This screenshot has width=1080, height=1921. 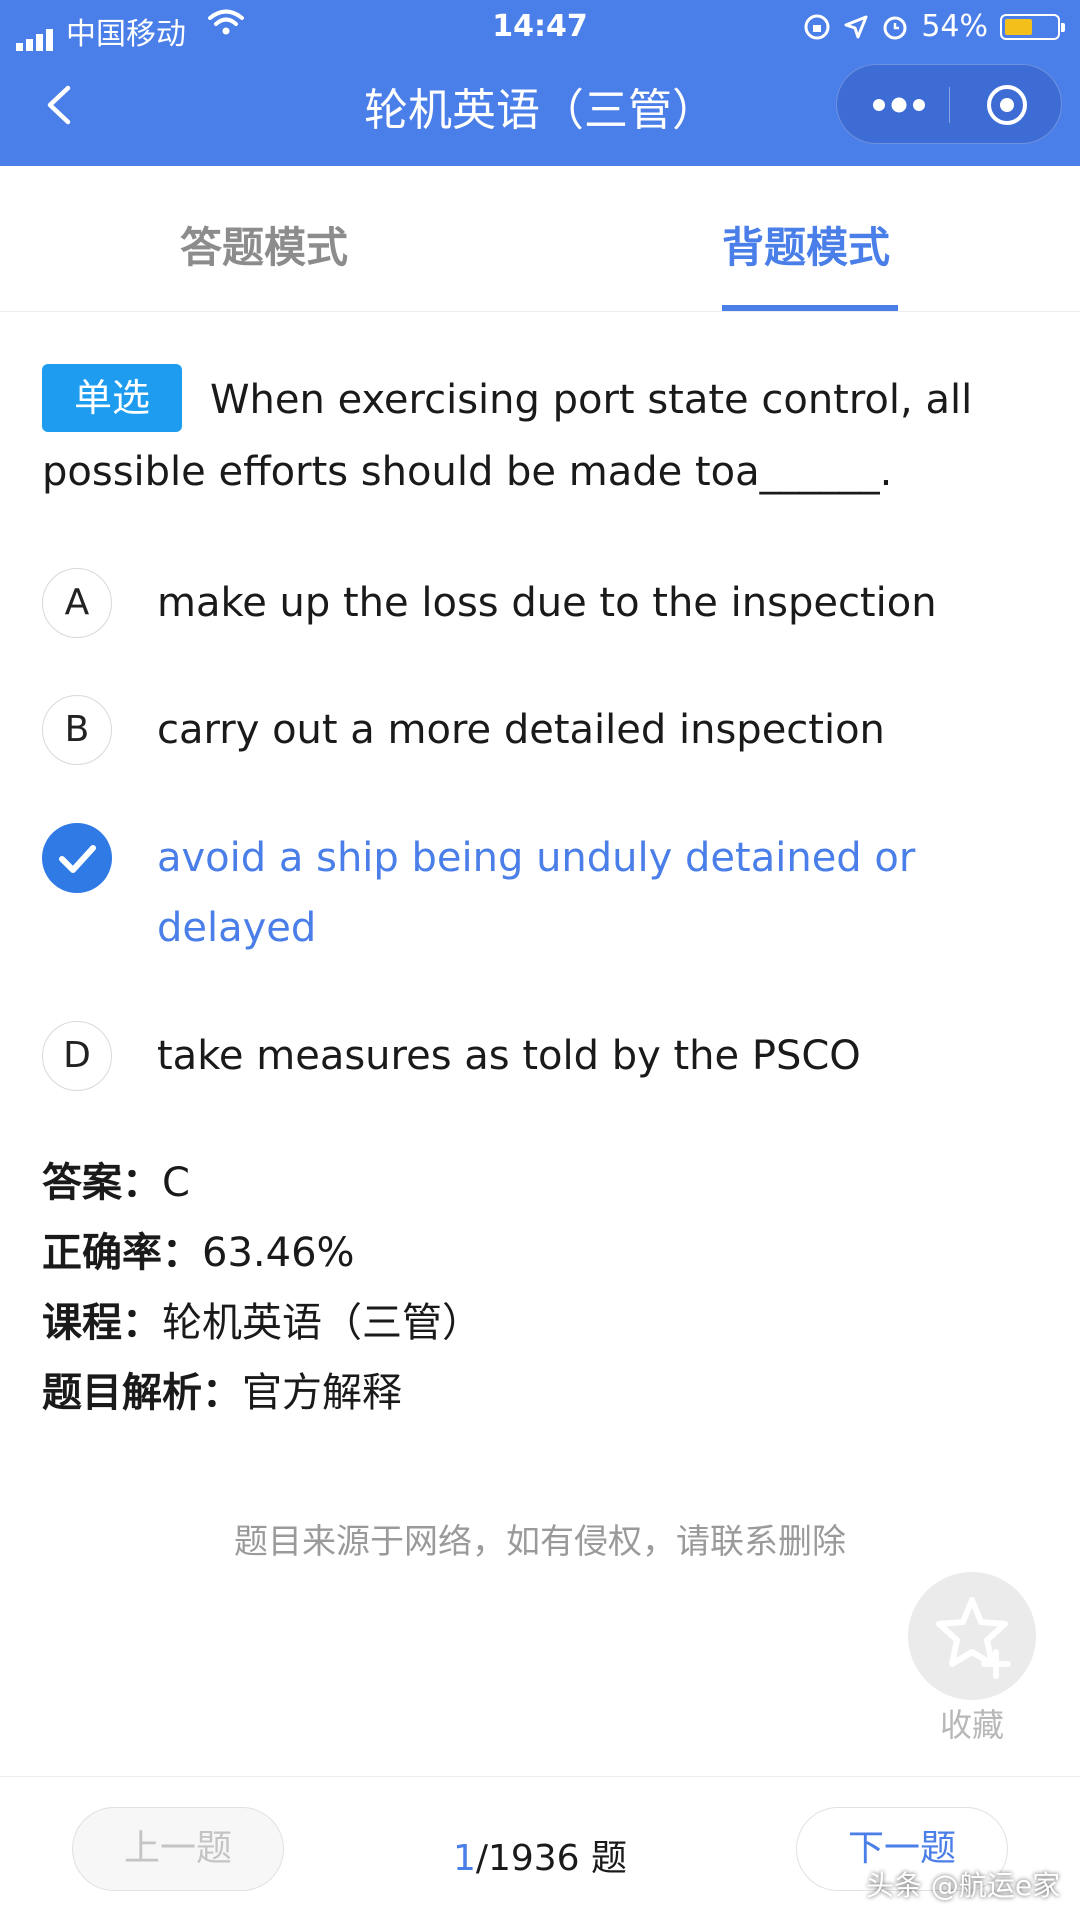 I want to click on more-icon, so click(x=899, y=105).